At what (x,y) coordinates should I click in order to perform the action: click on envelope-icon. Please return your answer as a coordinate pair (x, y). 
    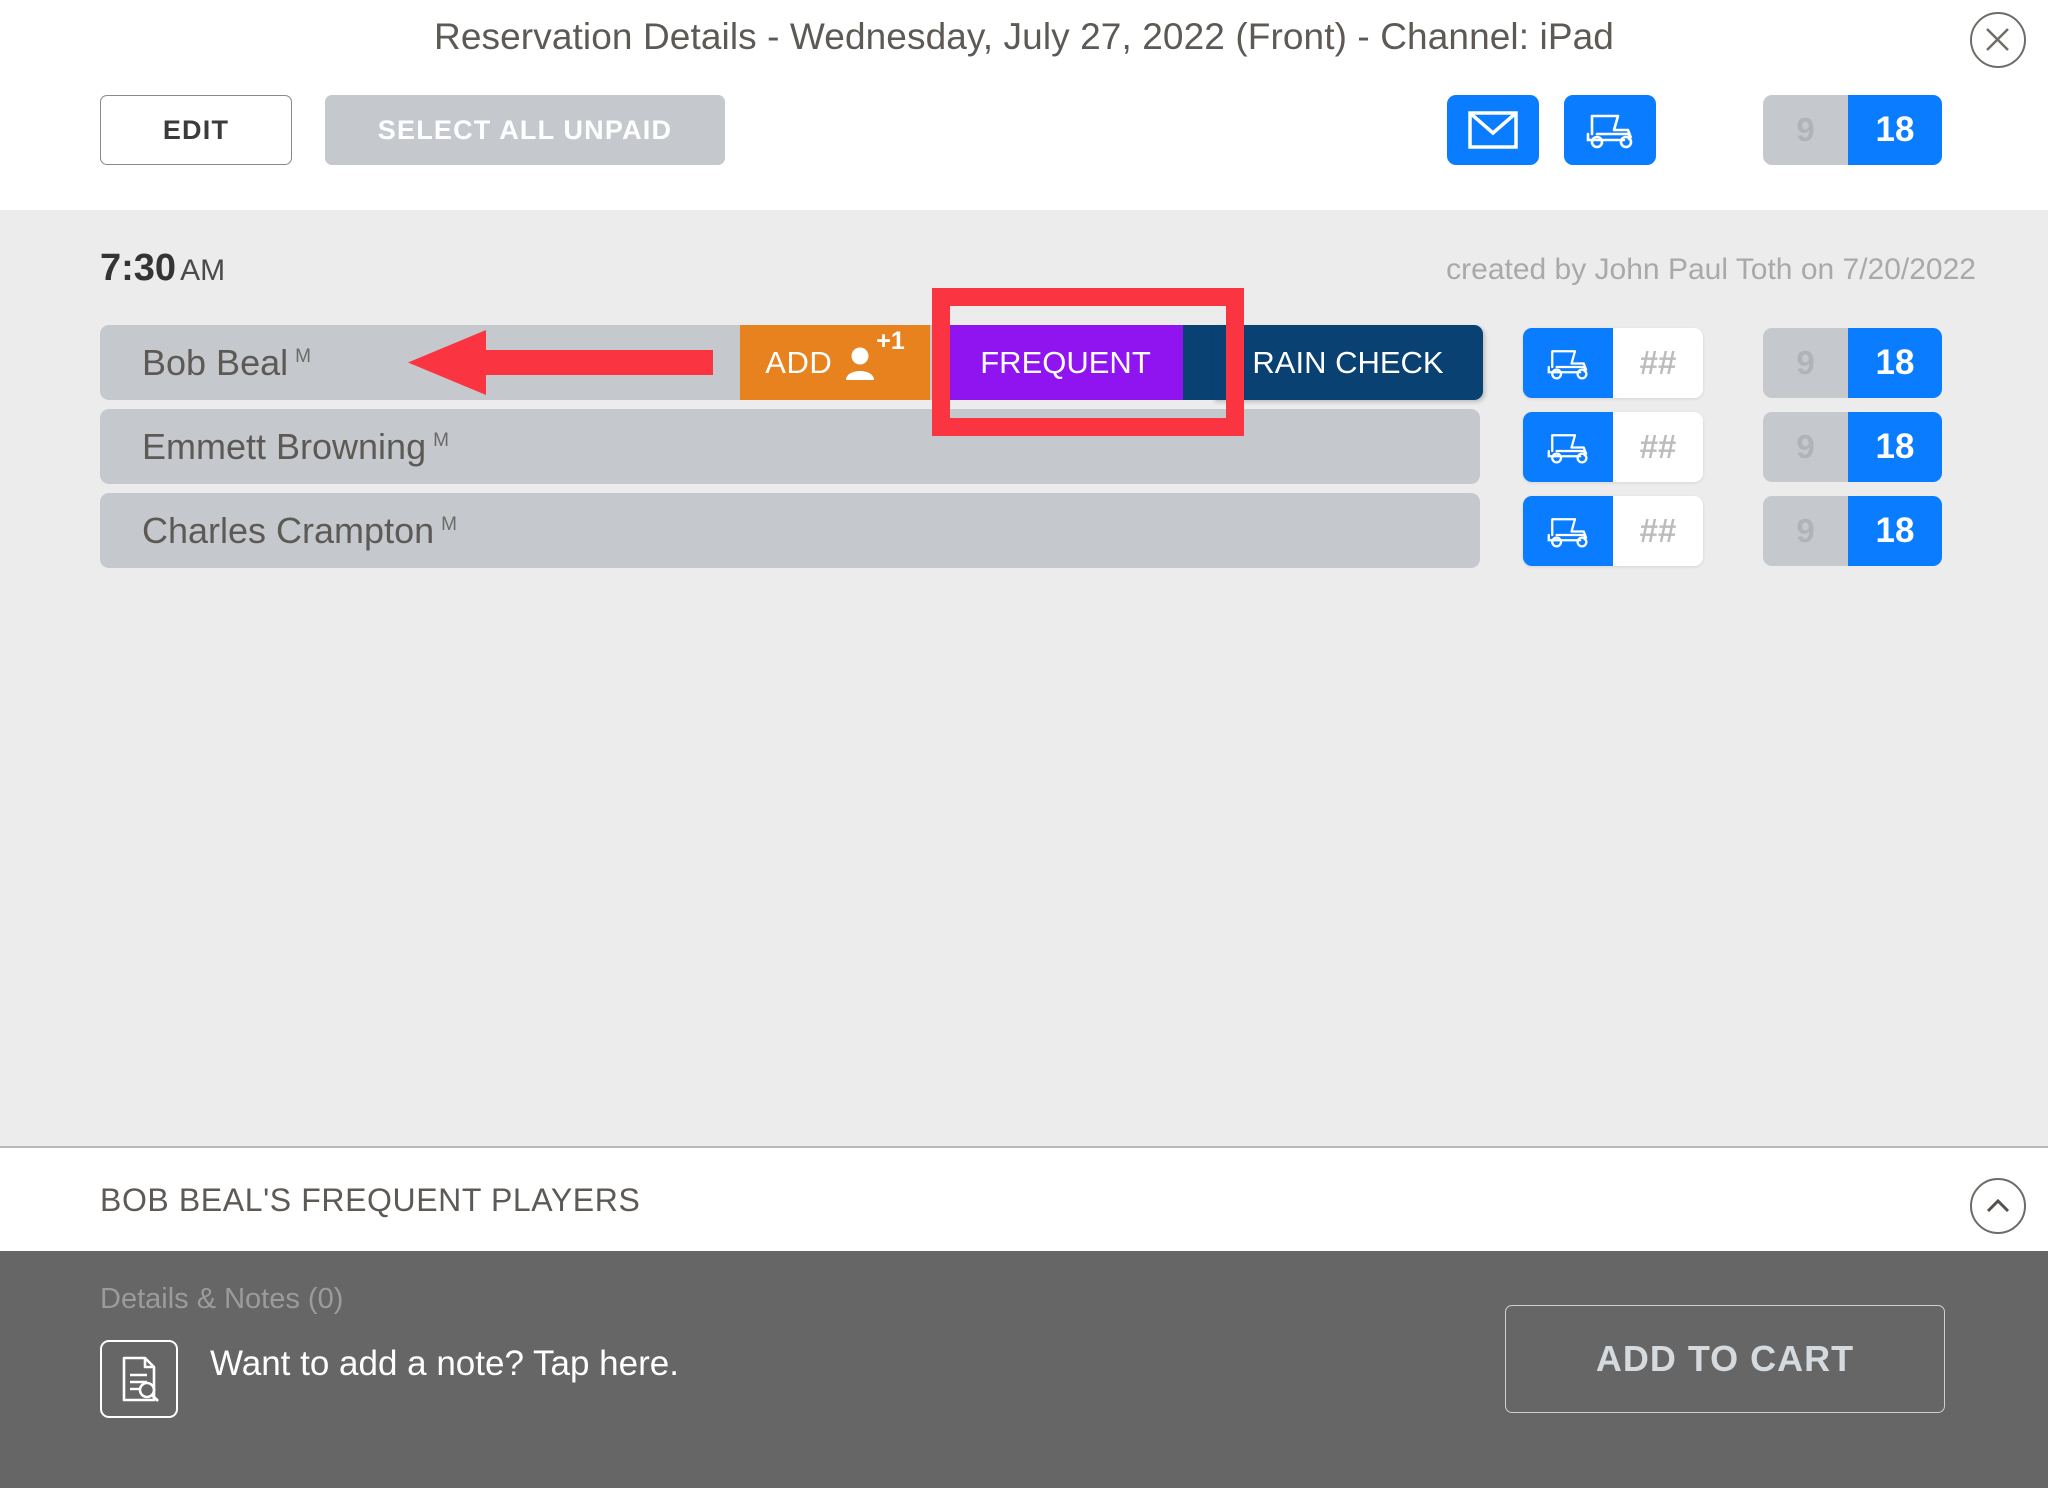
    Looking at the image, I should click on (1493, 130).